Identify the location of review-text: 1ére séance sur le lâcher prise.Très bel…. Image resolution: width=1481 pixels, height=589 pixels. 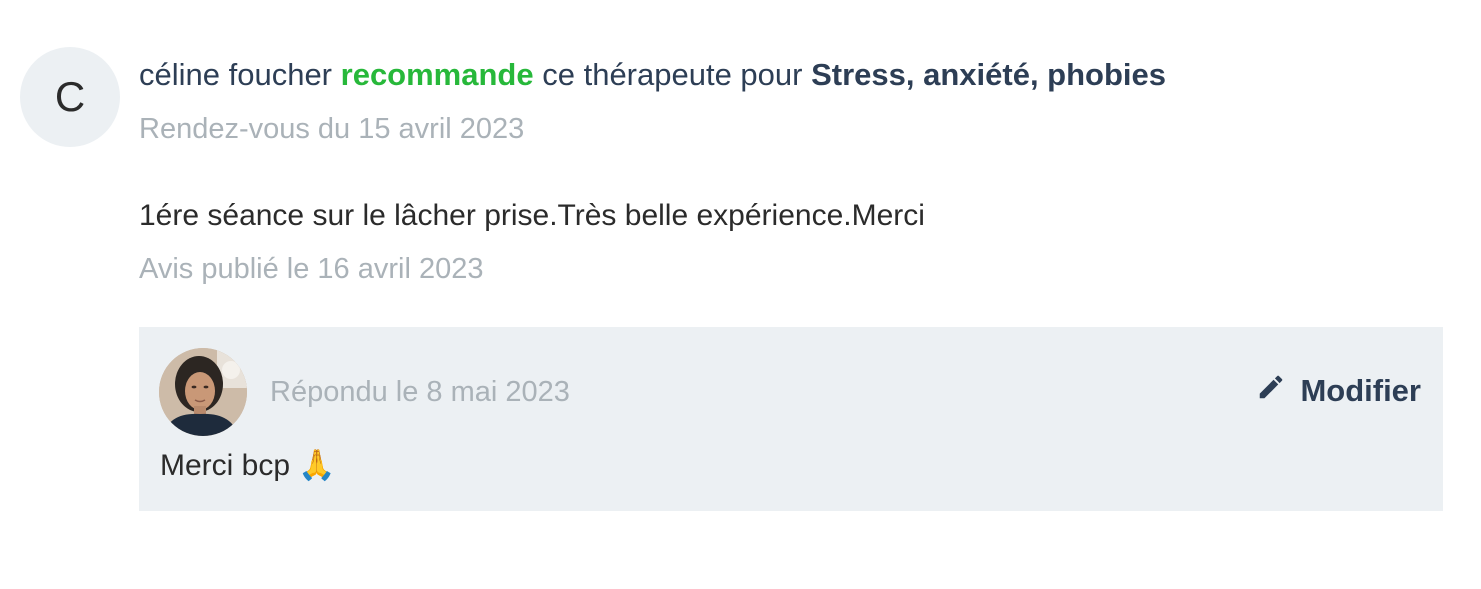
(532, 215).